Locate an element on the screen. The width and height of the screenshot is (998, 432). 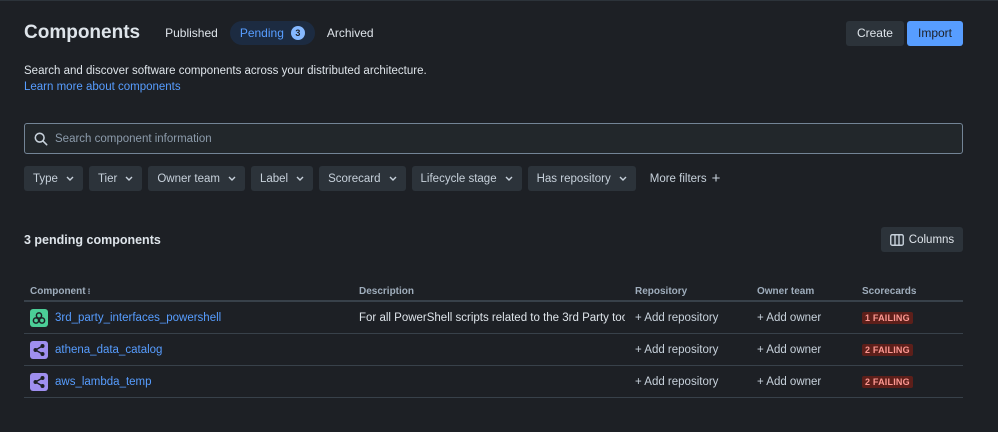
filter-type: Type is located at coordinates (53, 178).